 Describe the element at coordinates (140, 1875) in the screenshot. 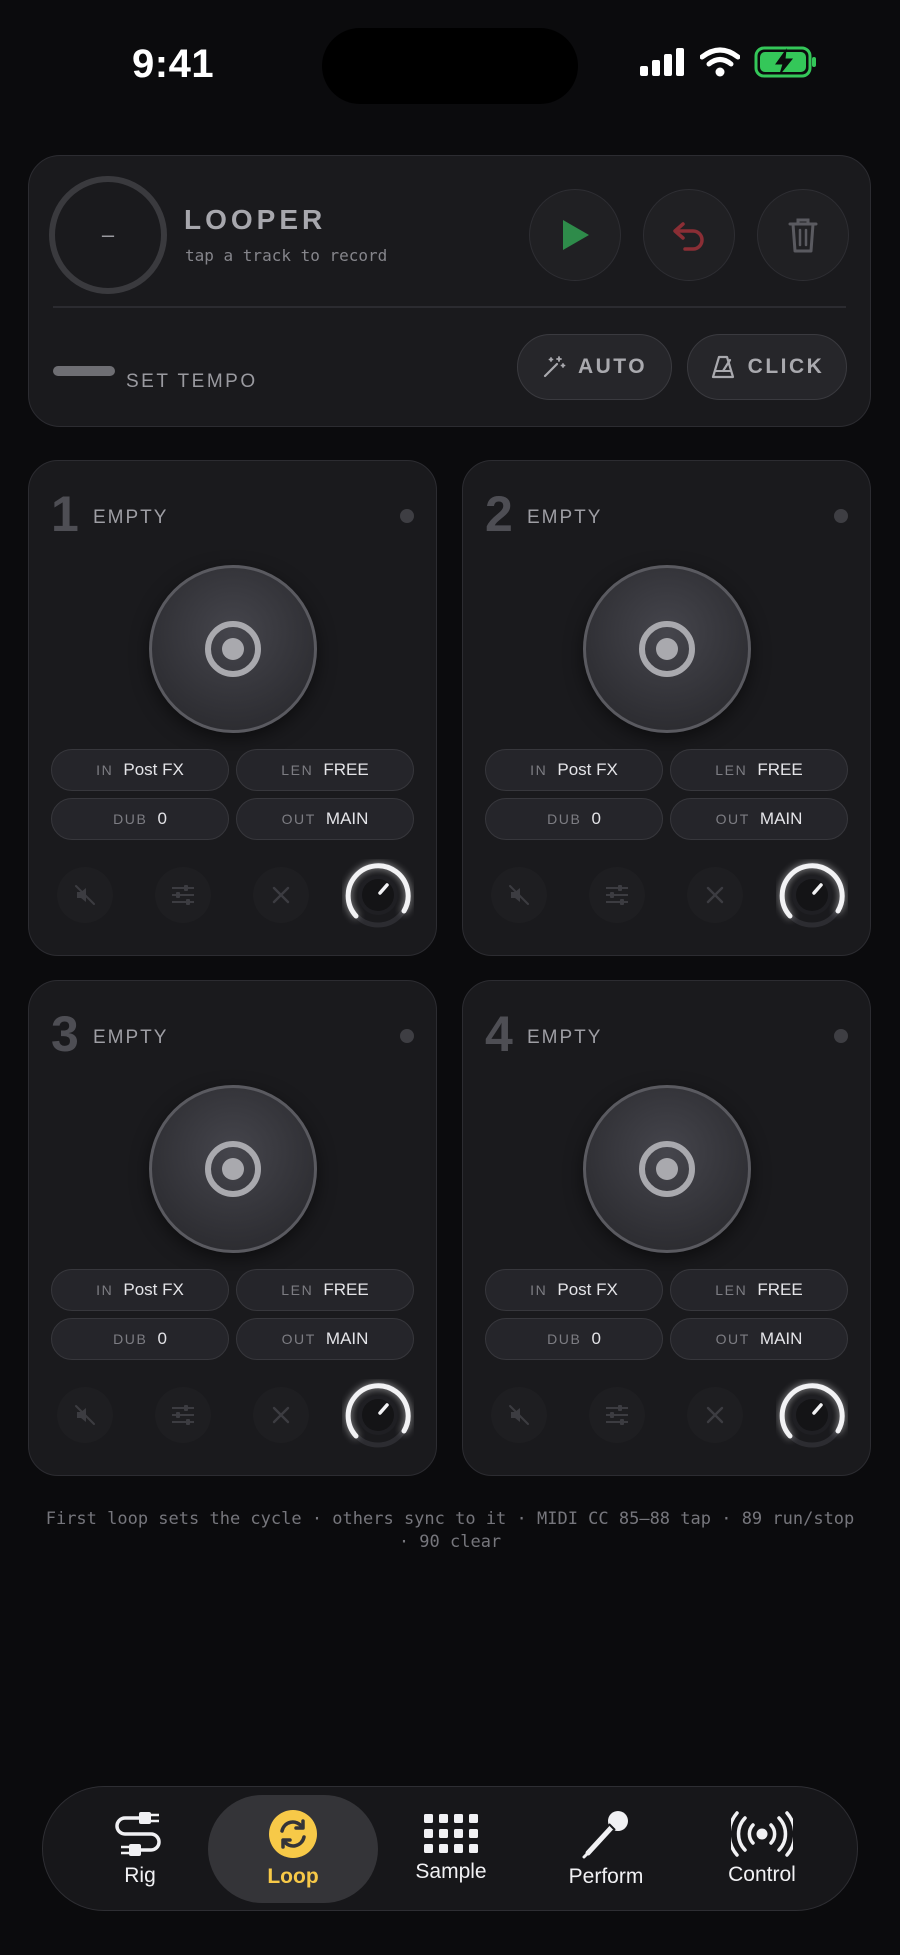

I see `tab-rig-label: Rig` at that location.